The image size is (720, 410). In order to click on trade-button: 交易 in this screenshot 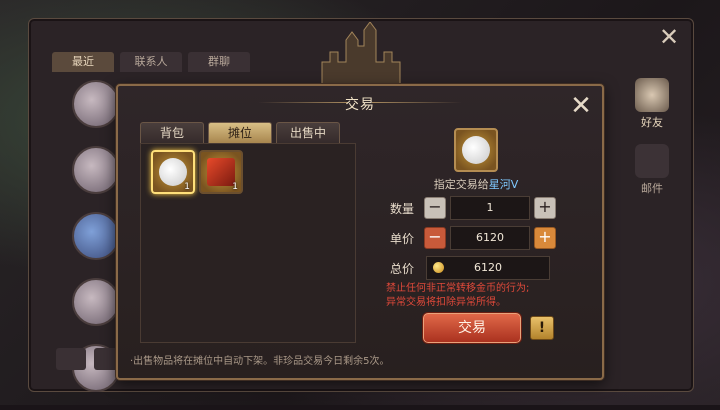, I will do `click(472, 328)`.